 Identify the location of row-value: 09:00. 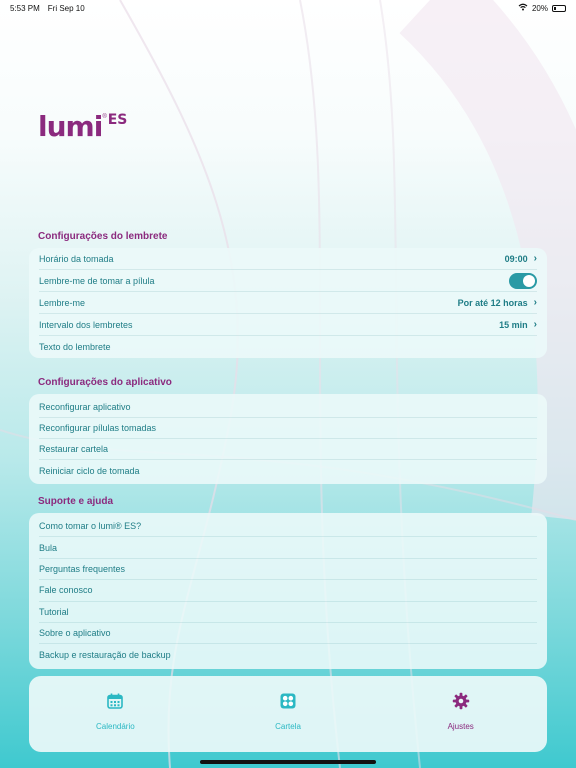
(516, 258).